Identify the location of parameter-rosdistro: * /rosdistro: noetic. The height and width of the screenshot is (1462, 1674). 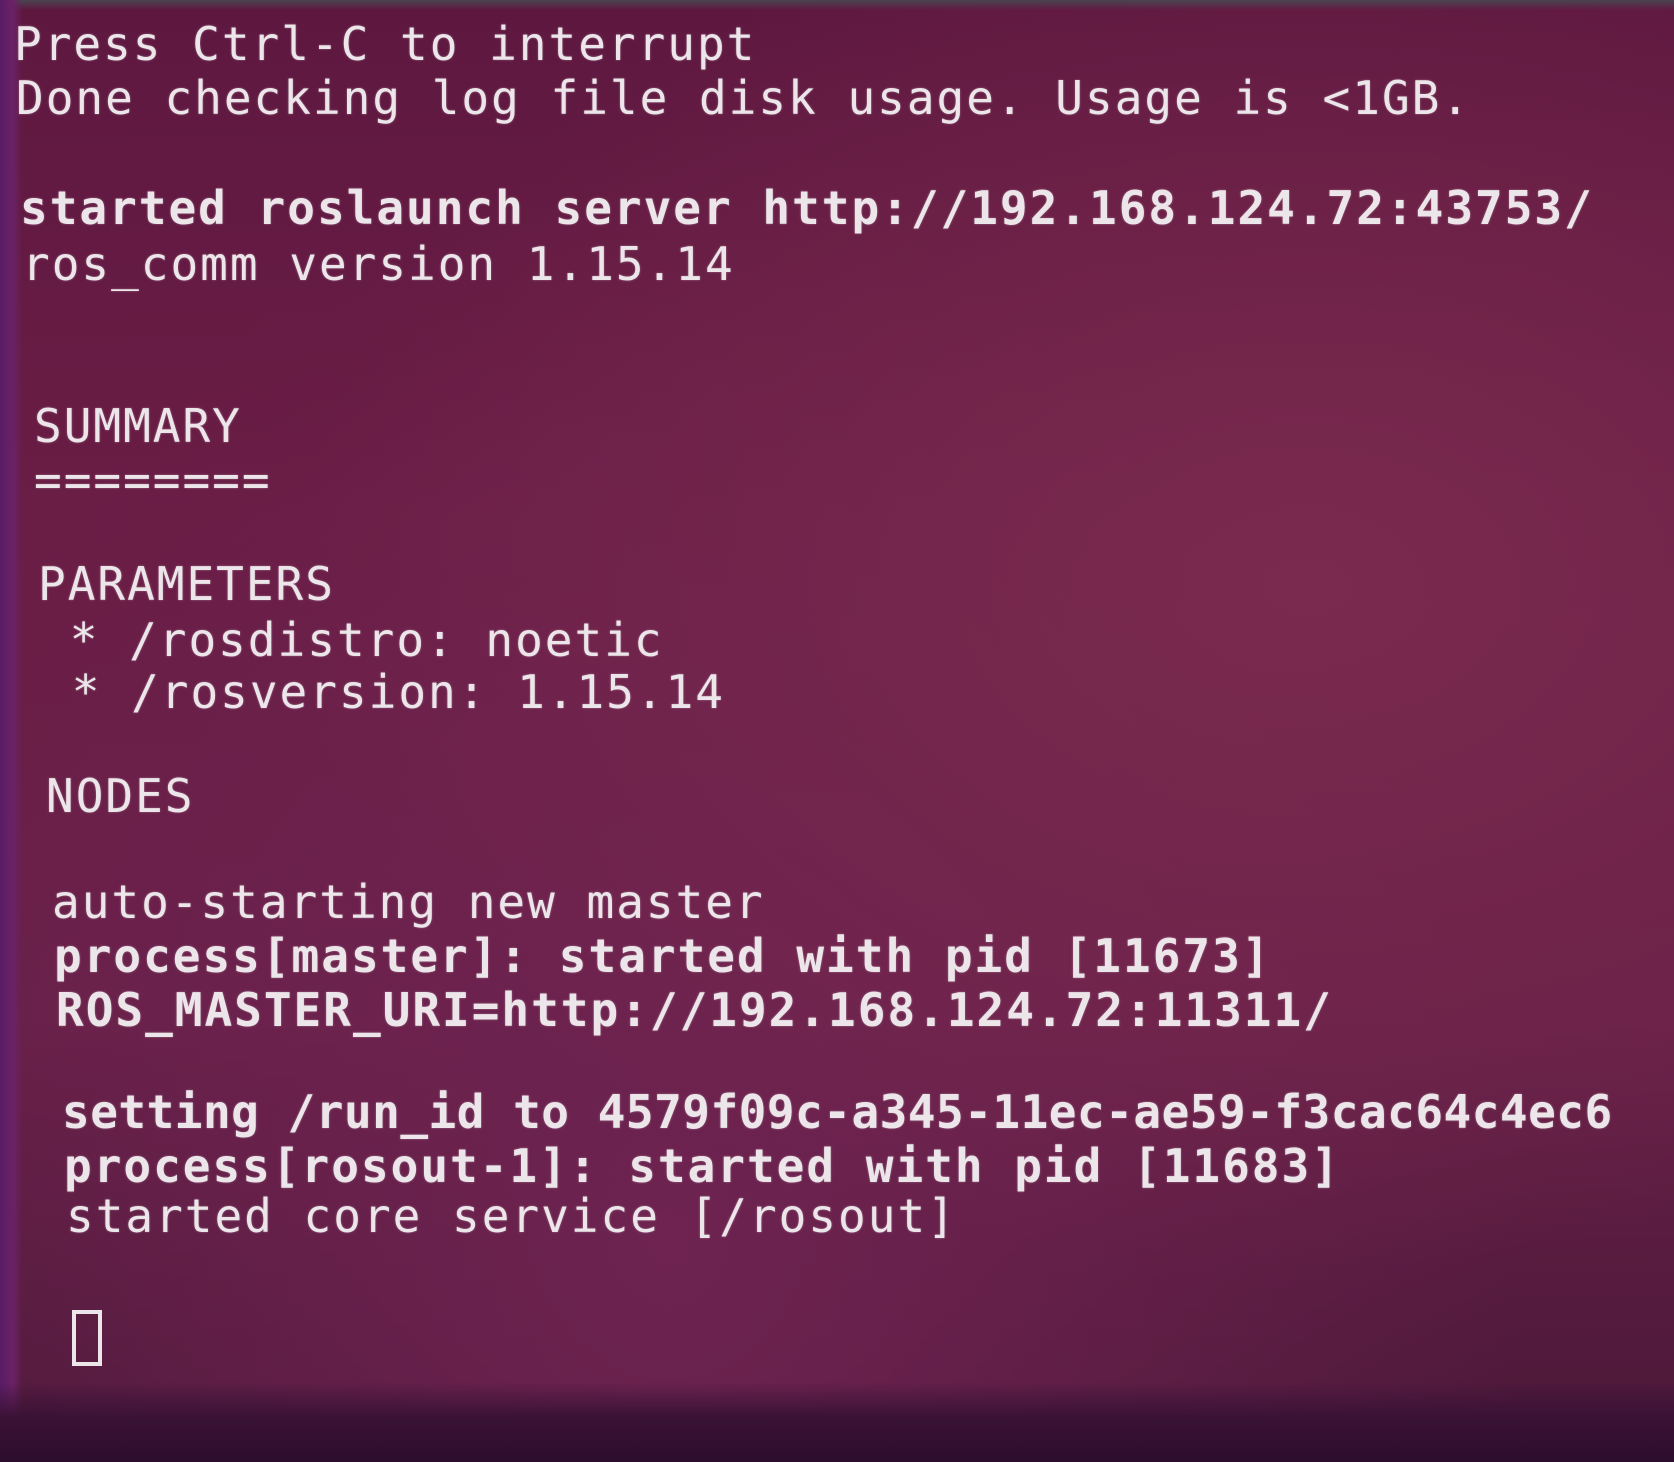
(352, 640).